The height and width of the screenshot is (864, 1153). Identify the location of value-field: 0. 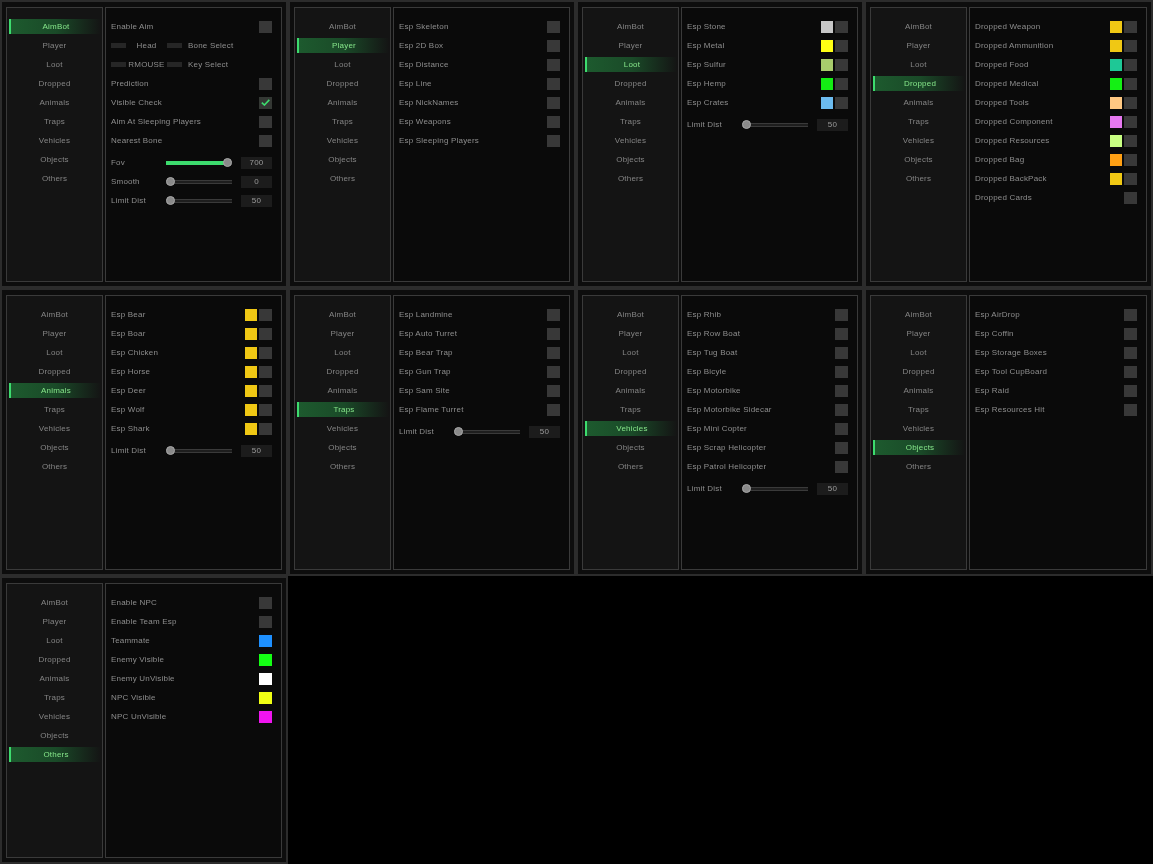
(256, 181).